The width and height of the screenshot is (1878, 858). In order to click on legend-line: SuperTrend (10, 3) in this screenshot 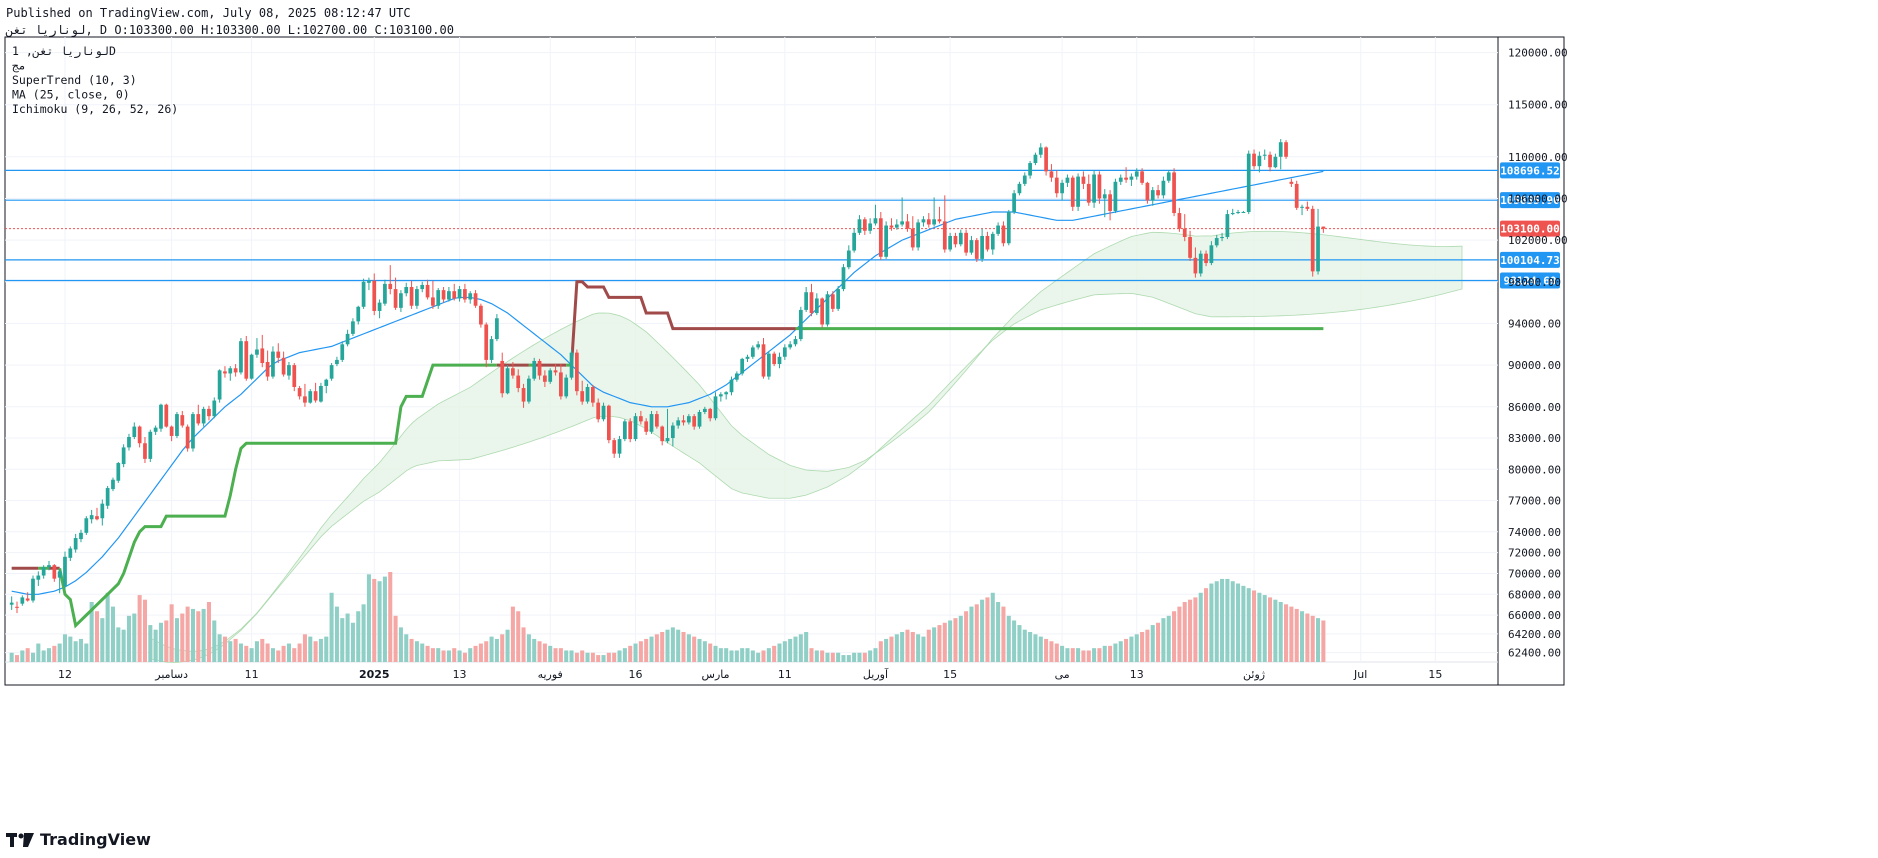, I will do `click(74, 80)`.